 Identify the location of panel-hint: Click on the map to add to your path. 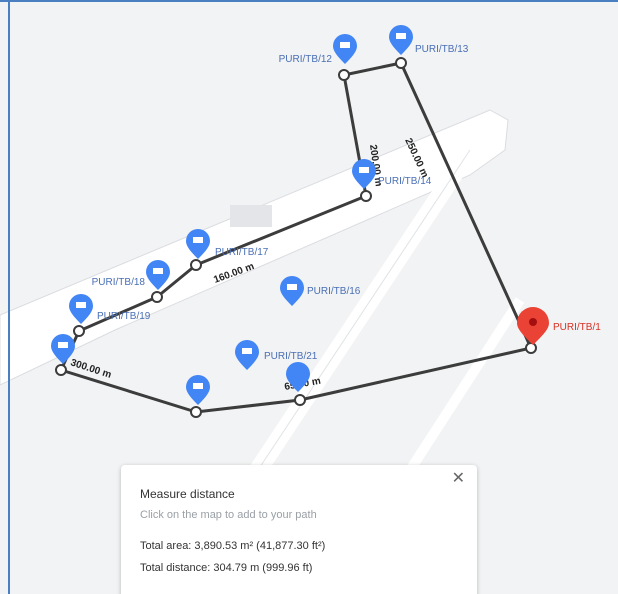
(228, 515).